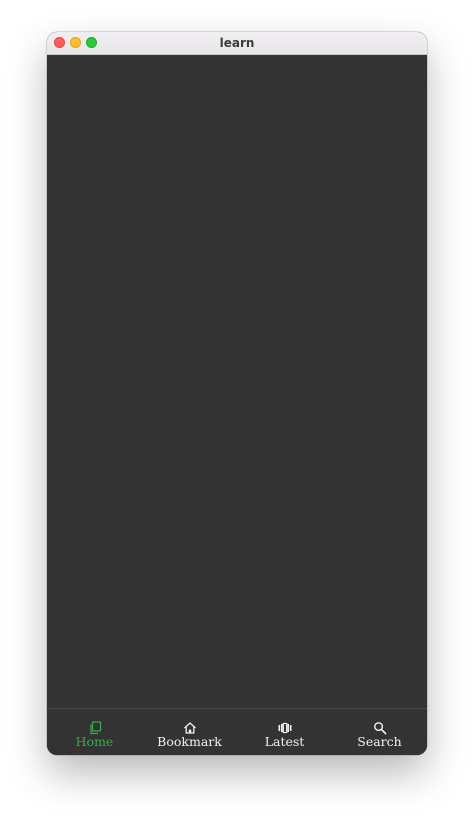 This screenshot has width=474, height=817. Describe the element at coordinates (284, 741) in the screenshot. I see `tab-latest-label: Latest` at that location.